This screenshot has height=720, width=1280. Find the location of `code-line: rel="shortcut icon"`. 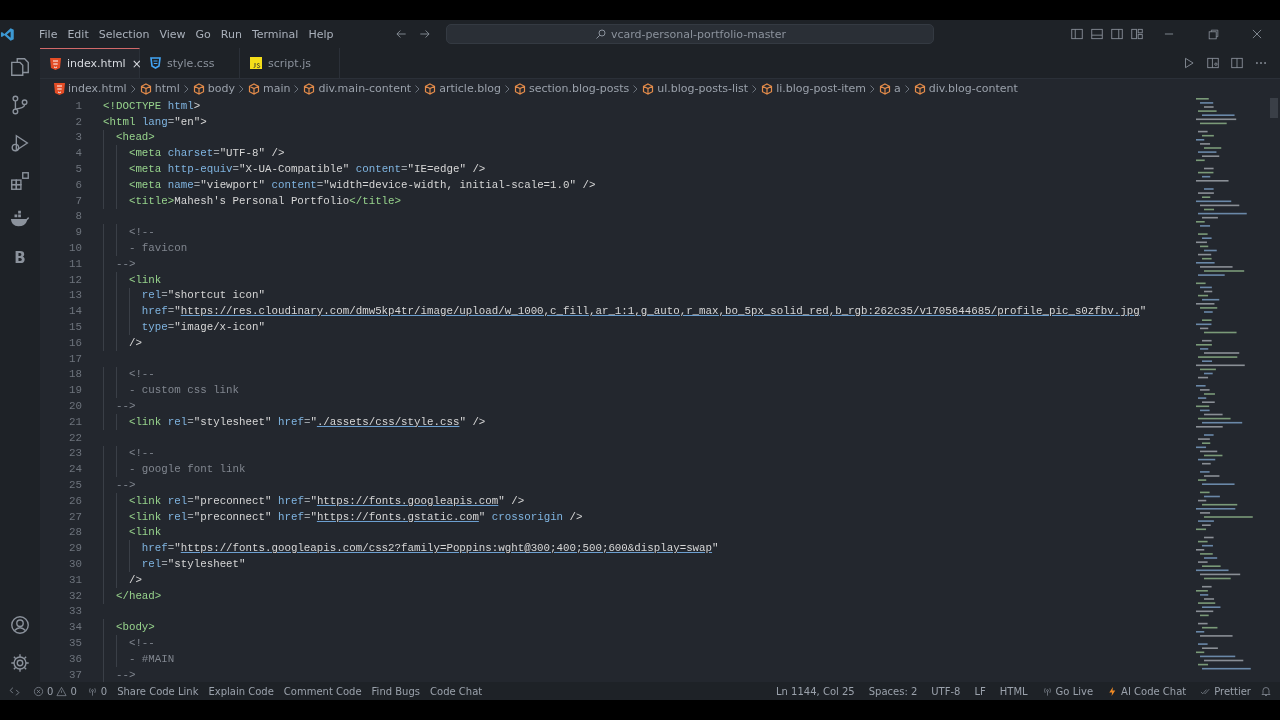

code-line: rel="shortcut icon" is located at coordinates (203, 295).